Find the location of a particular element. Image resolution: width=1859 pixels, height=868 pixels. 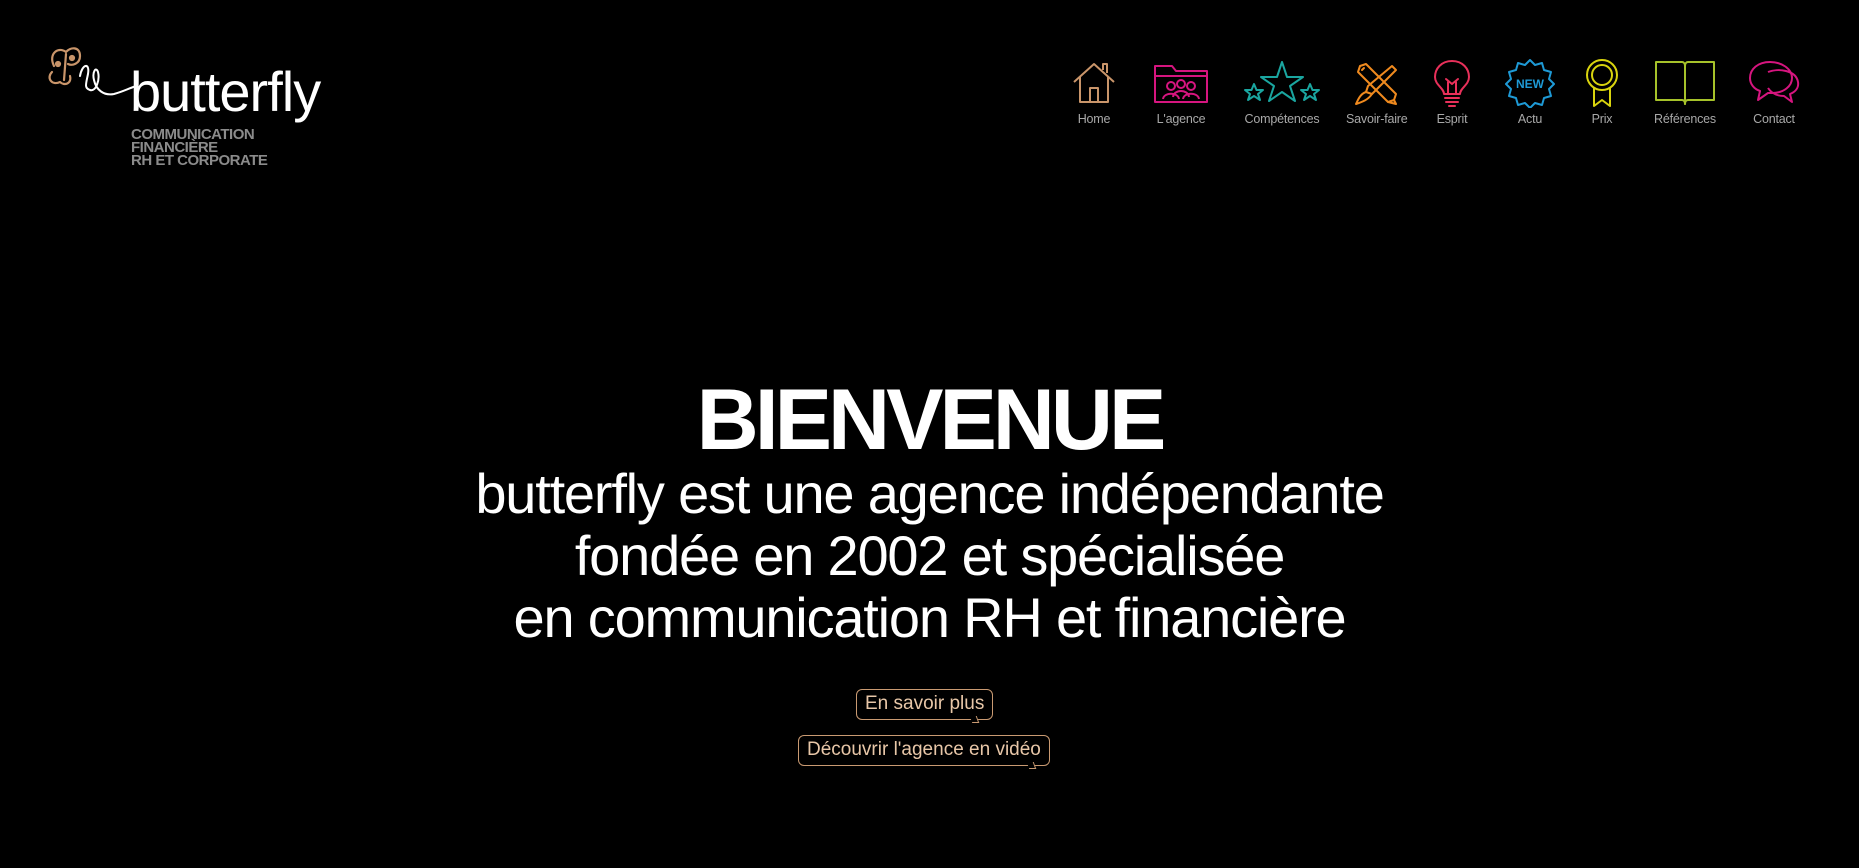

discover-video-button: Découvrir l'agence en vidéo is located at coordinates (924, 750).